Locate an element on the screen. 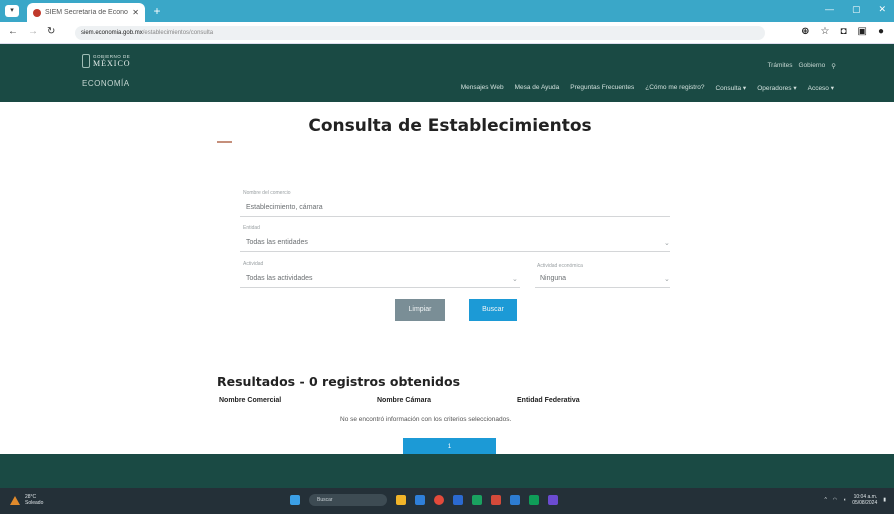 The image size is (894, 514). scian-select: Ninguna is located at coordinates (553, 278).